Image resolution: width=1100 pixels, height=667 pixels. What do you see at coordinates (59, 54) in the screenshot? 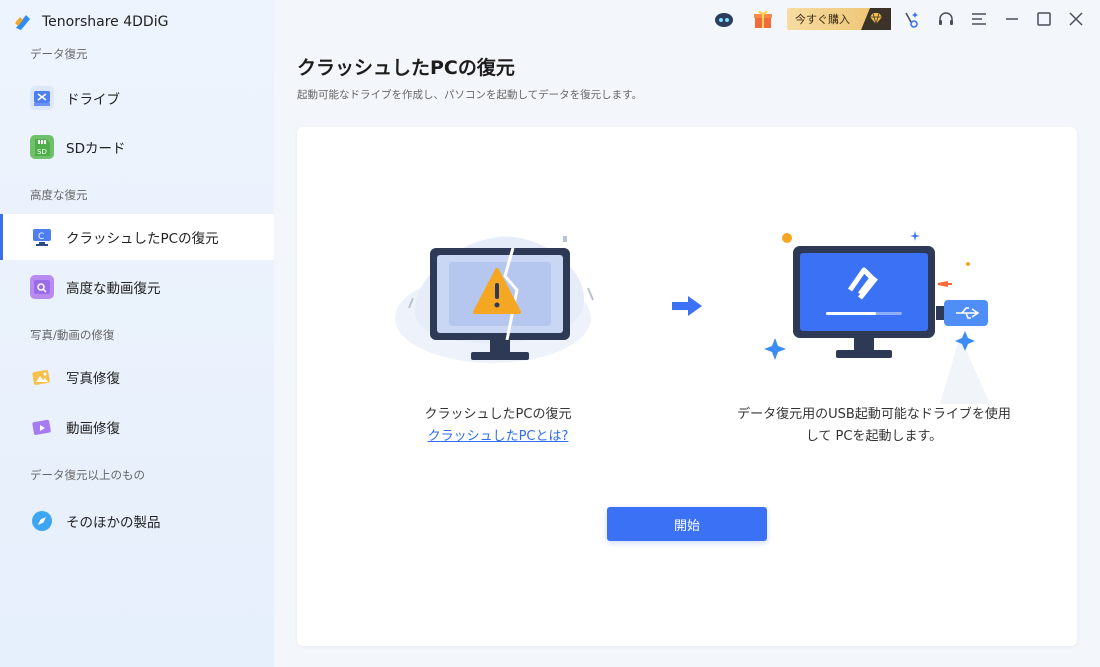
I see `section-label-data-recovery: データ復元` at bounding box center [59, 54].